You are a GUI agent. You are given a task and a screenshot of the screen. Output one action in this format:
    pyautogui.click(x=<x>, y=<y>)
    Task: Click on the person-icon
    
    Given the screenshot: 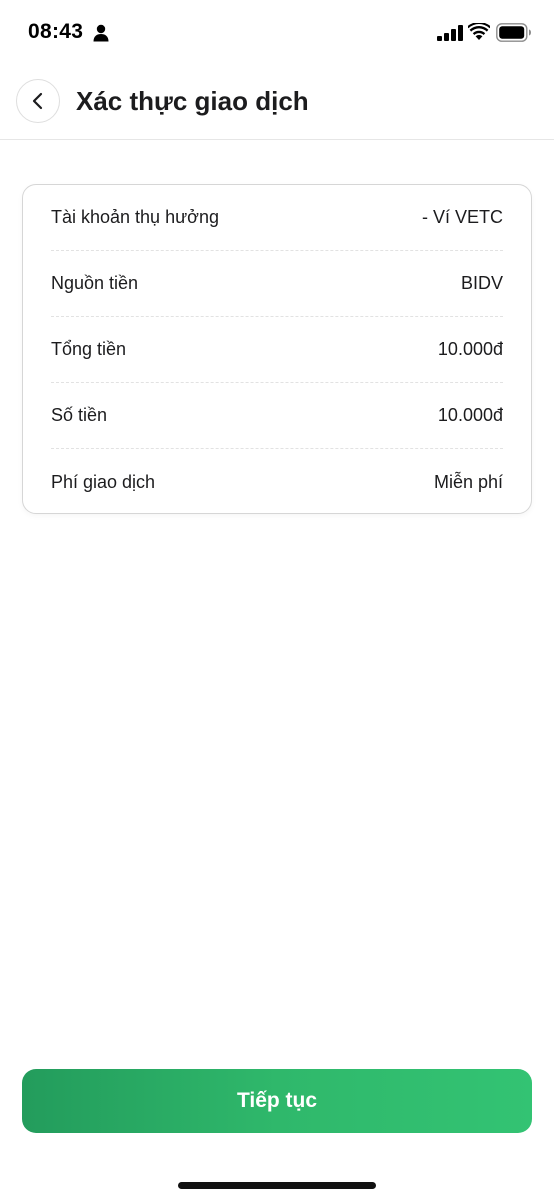 What is the action you would take?
    pyautogui.click(x=101, y=33)
    